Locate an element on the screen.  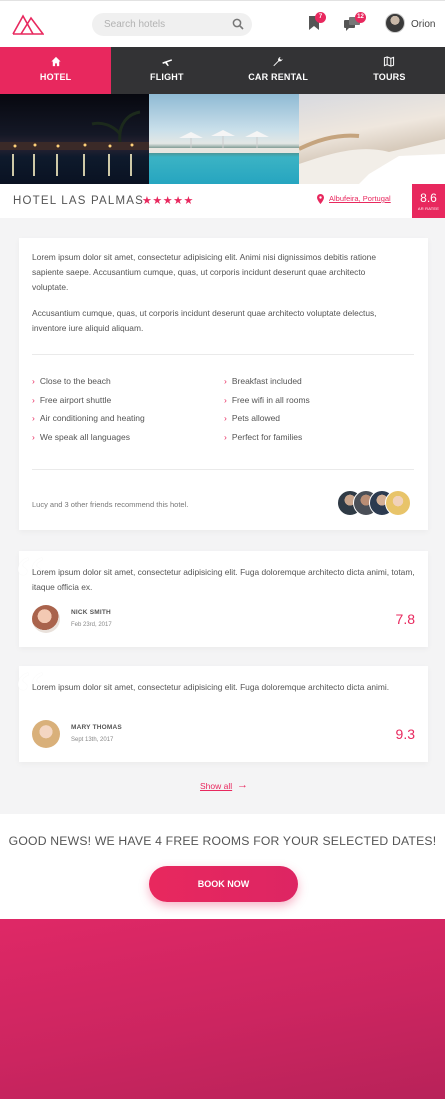
review-date: Feb 23rd, 2017 is located at coordinates (91, 625).